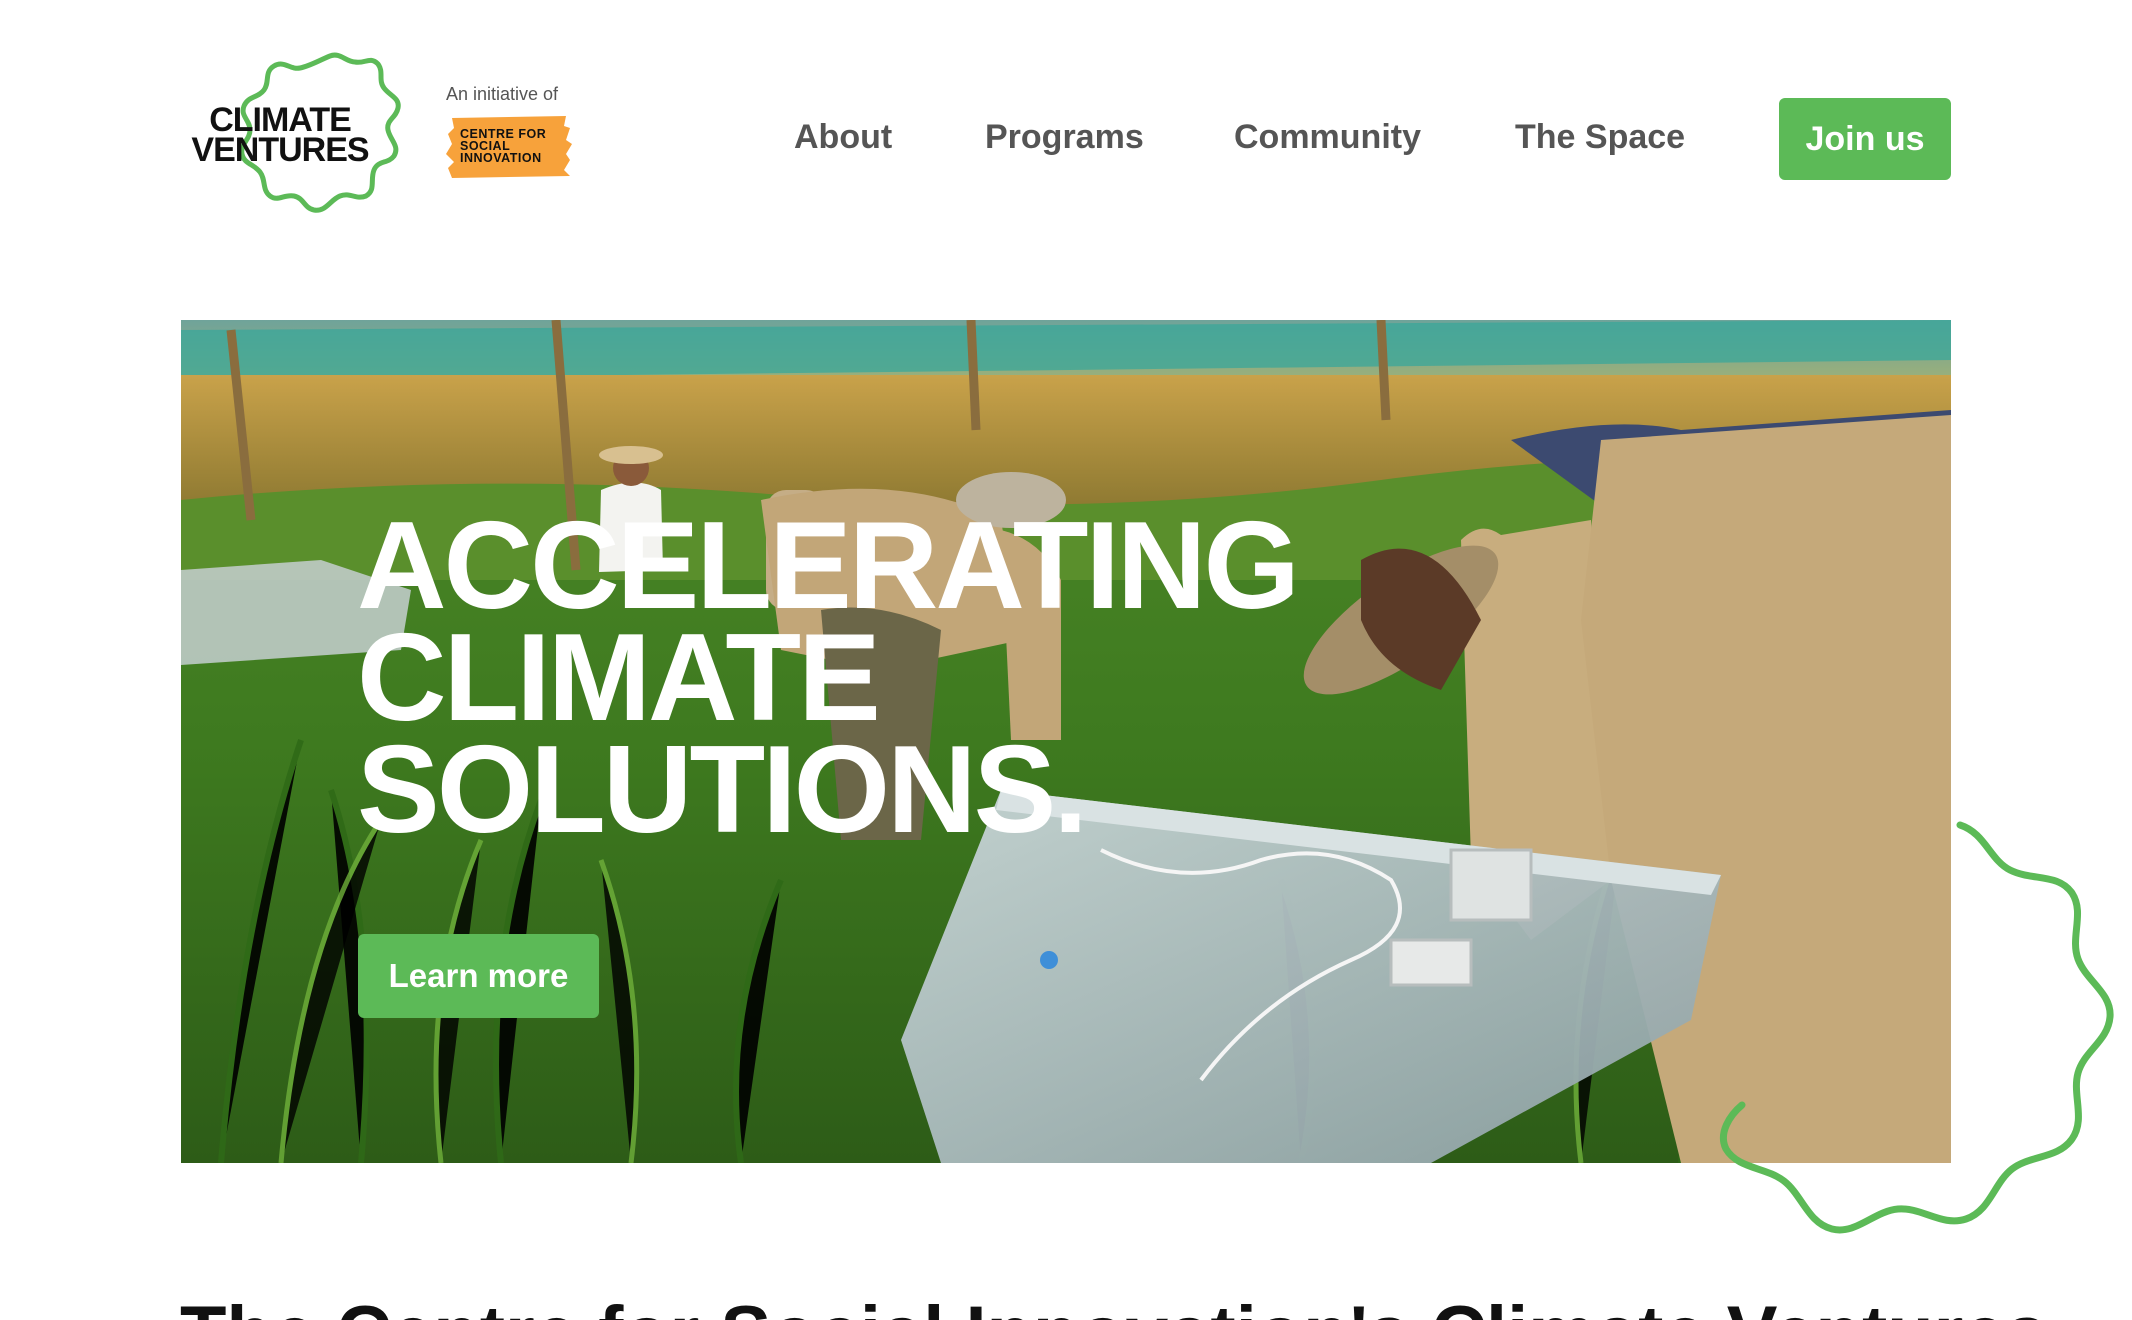  I want to click on hero-headline: ACCELERATING CLIMATE SOLUTIONS., so click(828, 678).